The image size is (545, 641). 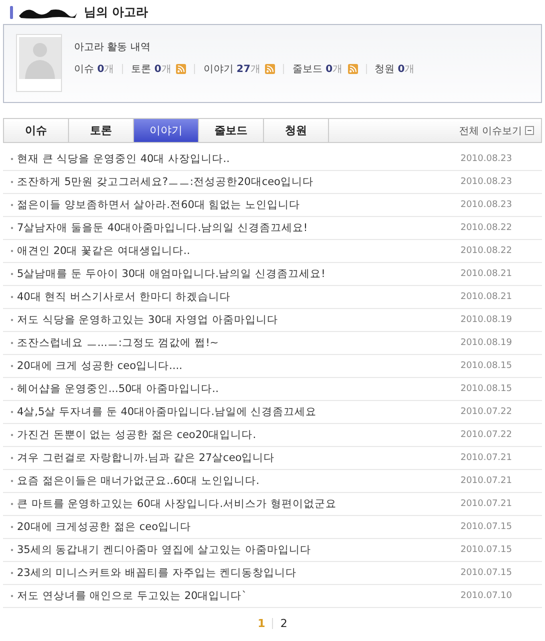 I want to click on stat-count: 이야기 27개, so click(x=231, y=69).